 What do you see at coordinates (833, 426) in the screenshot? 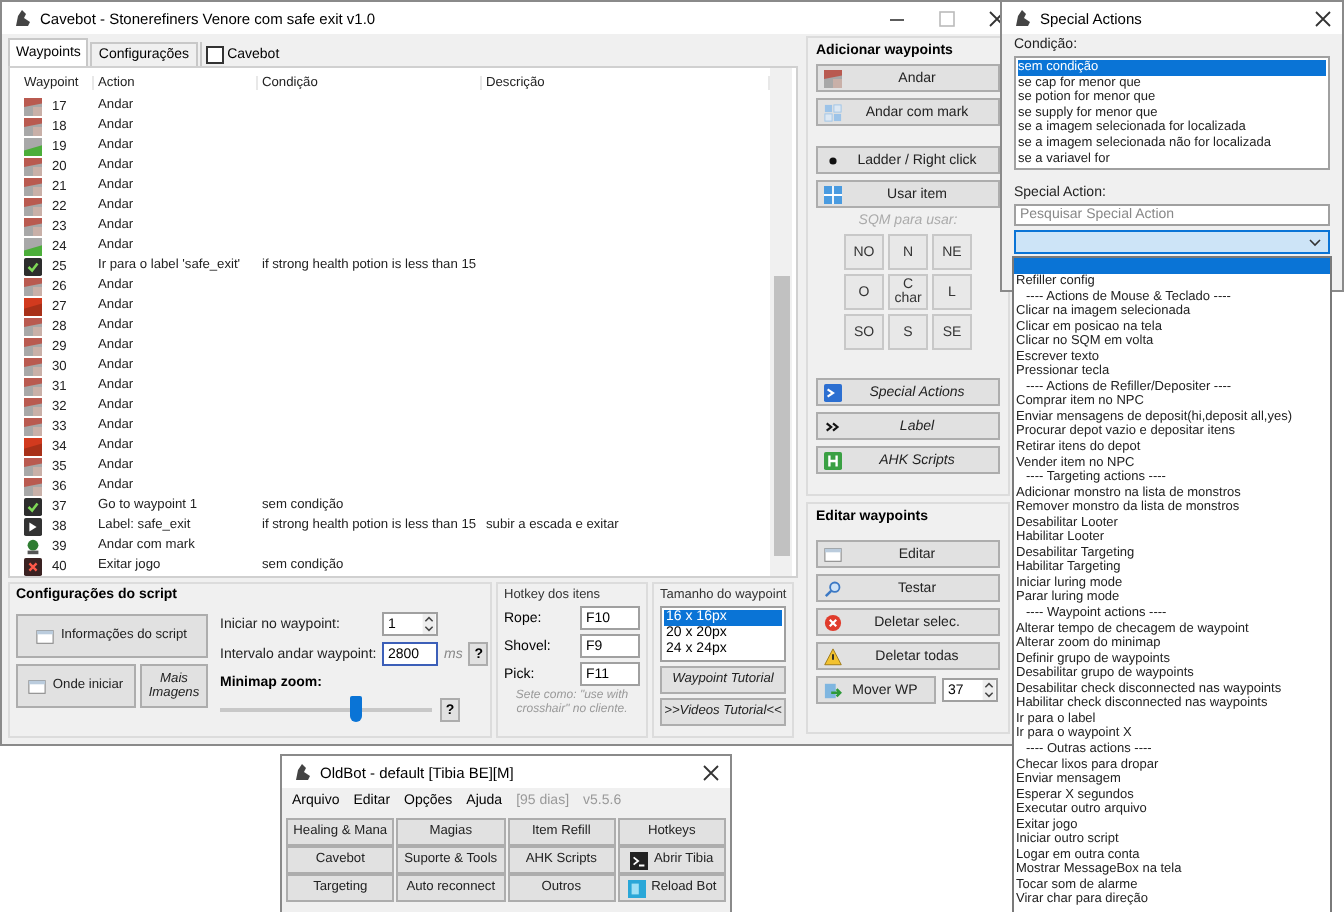
I see `chevrons-icon` at bounding box center [833, 426].